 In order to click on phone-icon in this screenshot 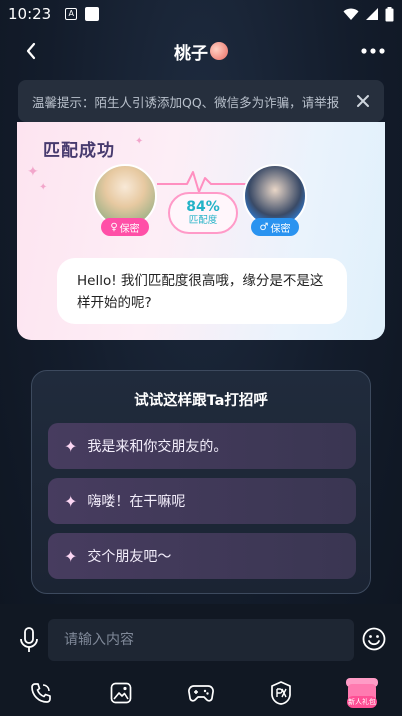, I will do `click(41, 693)`.